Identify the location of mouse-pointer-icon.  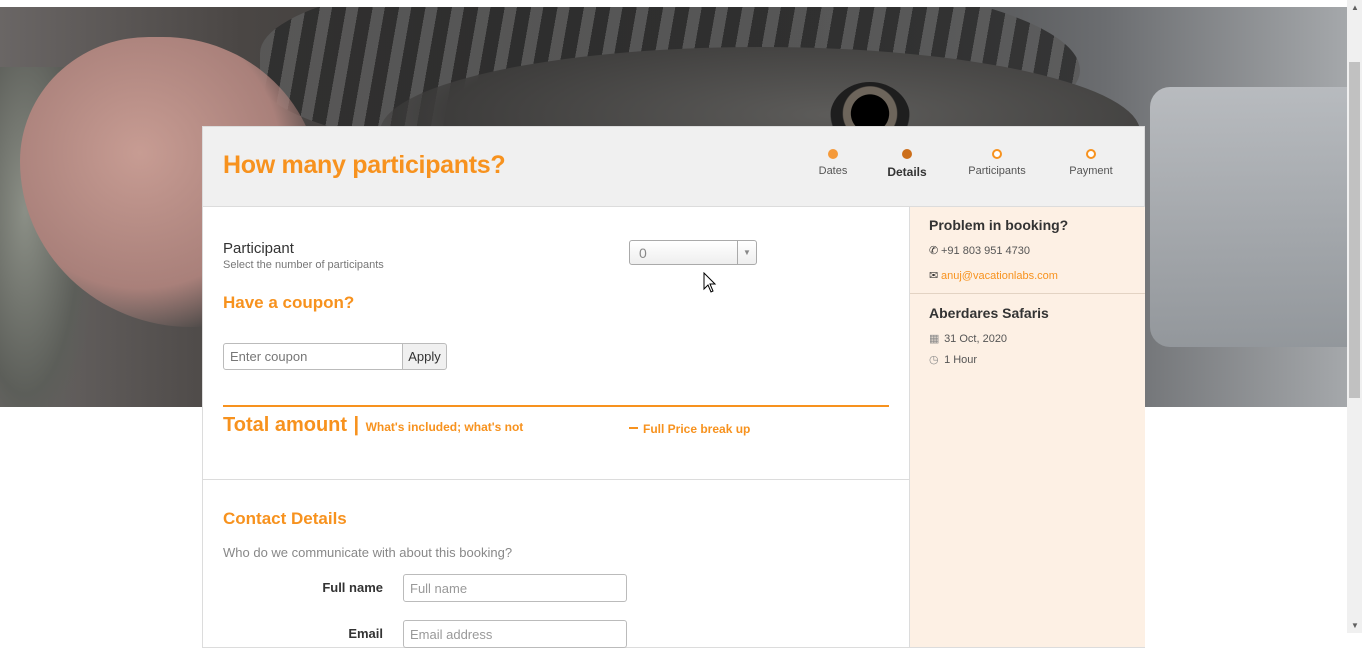
(710, 282).